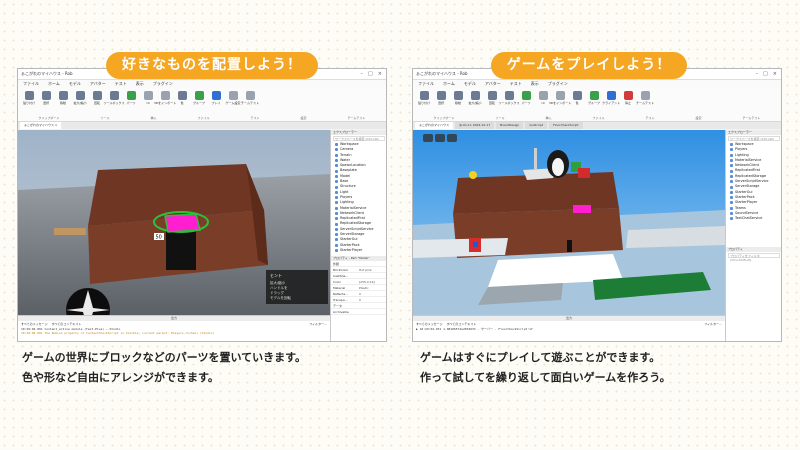  What do you see at coordinates (428, 138) in the screenshot?
I see `roblox-menu-icon` at bounding box center [428, 138].